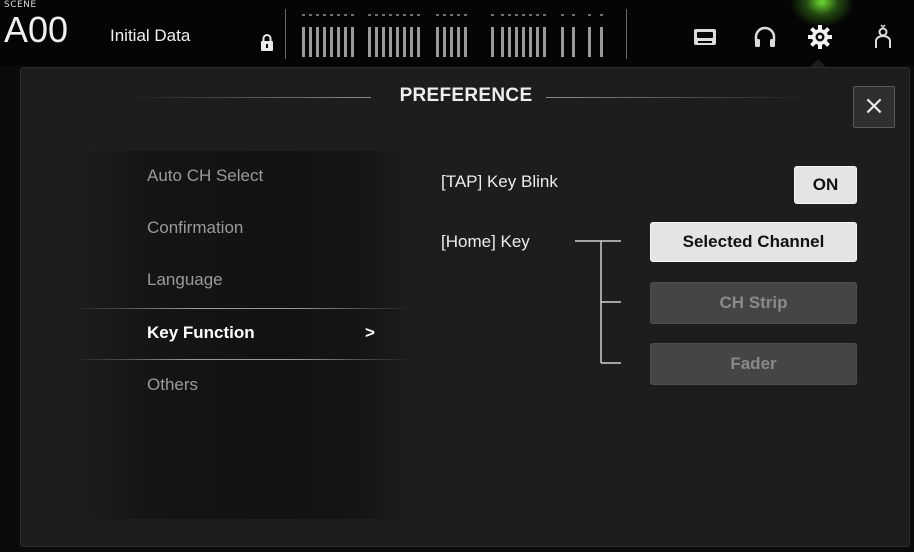 This screenshot has height=552, width=914. I want to click on home-key-option-fader: Fader, so click(753, 364).